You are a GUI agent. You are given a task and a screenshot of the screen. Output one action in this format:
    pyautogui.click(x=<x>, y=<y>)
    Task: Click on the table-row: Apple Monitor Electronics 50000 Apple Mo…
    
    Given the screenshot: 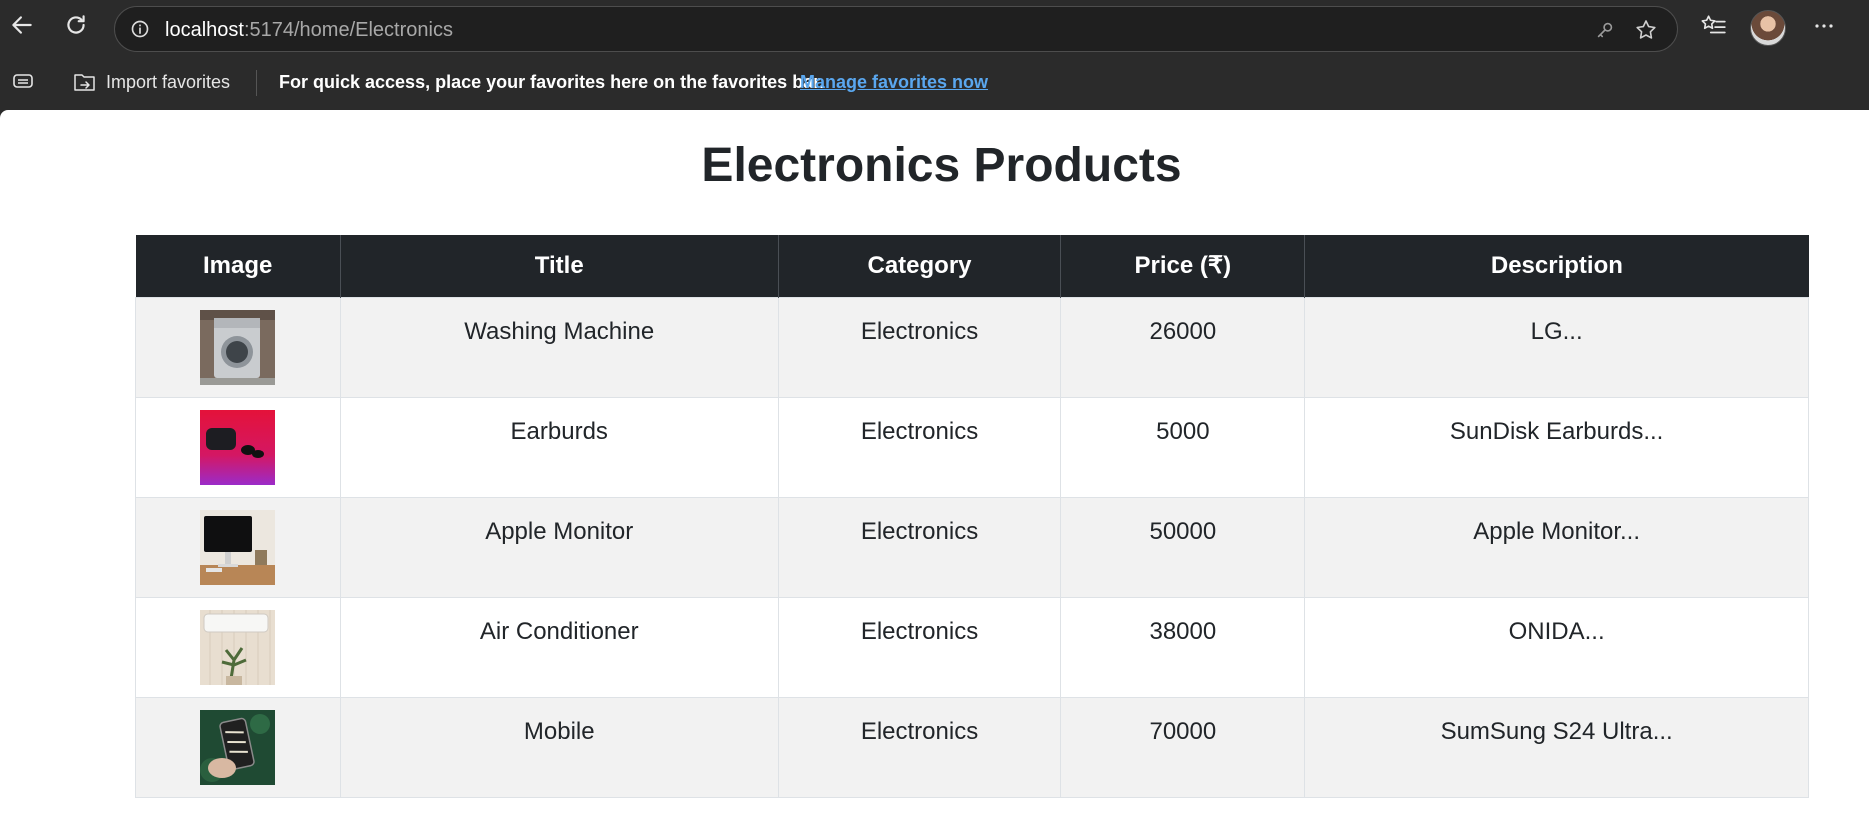 What is the action you would take?
    pyautogui.click(x=972, y=547)
    